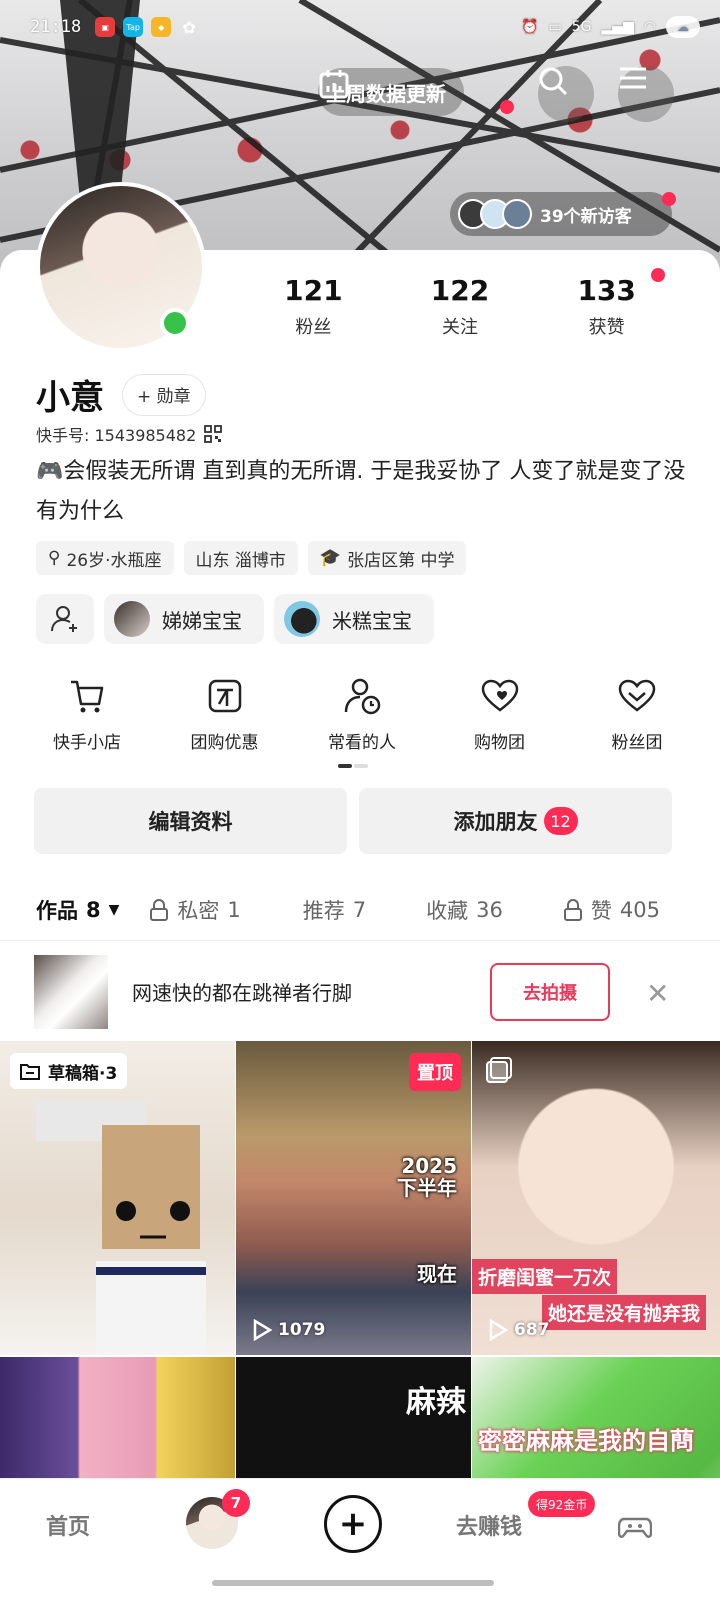 Image resolution: width=720 pixels, height=1600 pixels. What do you see at coordinates (161, 27) in the screenshot?
I see `app-3-icon: ◆` at bounding box center [161, 27].